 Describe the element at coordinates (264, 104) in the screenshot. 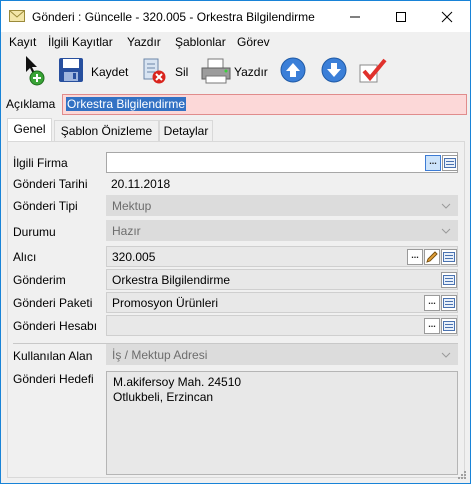

I see `aciklama-input: Orkestra Bilgilendirme` at that location.